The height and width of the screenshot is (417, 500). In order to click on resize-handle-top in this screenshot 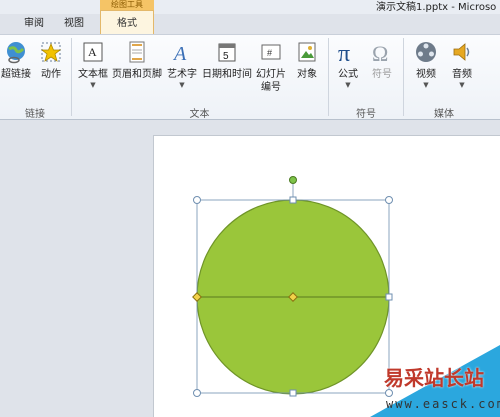, I will do `click(293, 200)`.